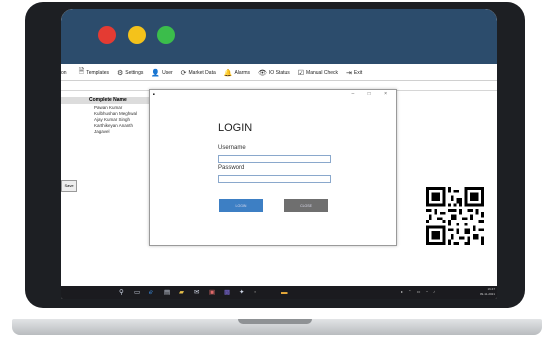  I want to click on search-icon: ⚲, so click(121, 292).